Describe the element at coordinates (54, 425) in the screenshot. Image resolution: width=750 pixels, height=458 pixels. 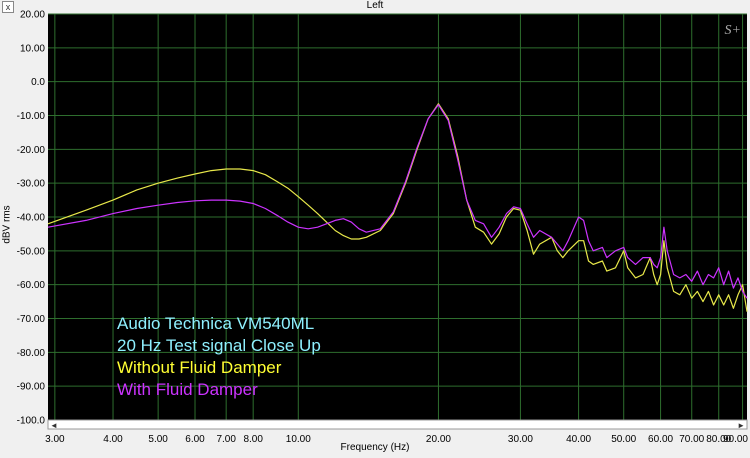
I see `scroll-left-arrow-icon: ◄` at that location.